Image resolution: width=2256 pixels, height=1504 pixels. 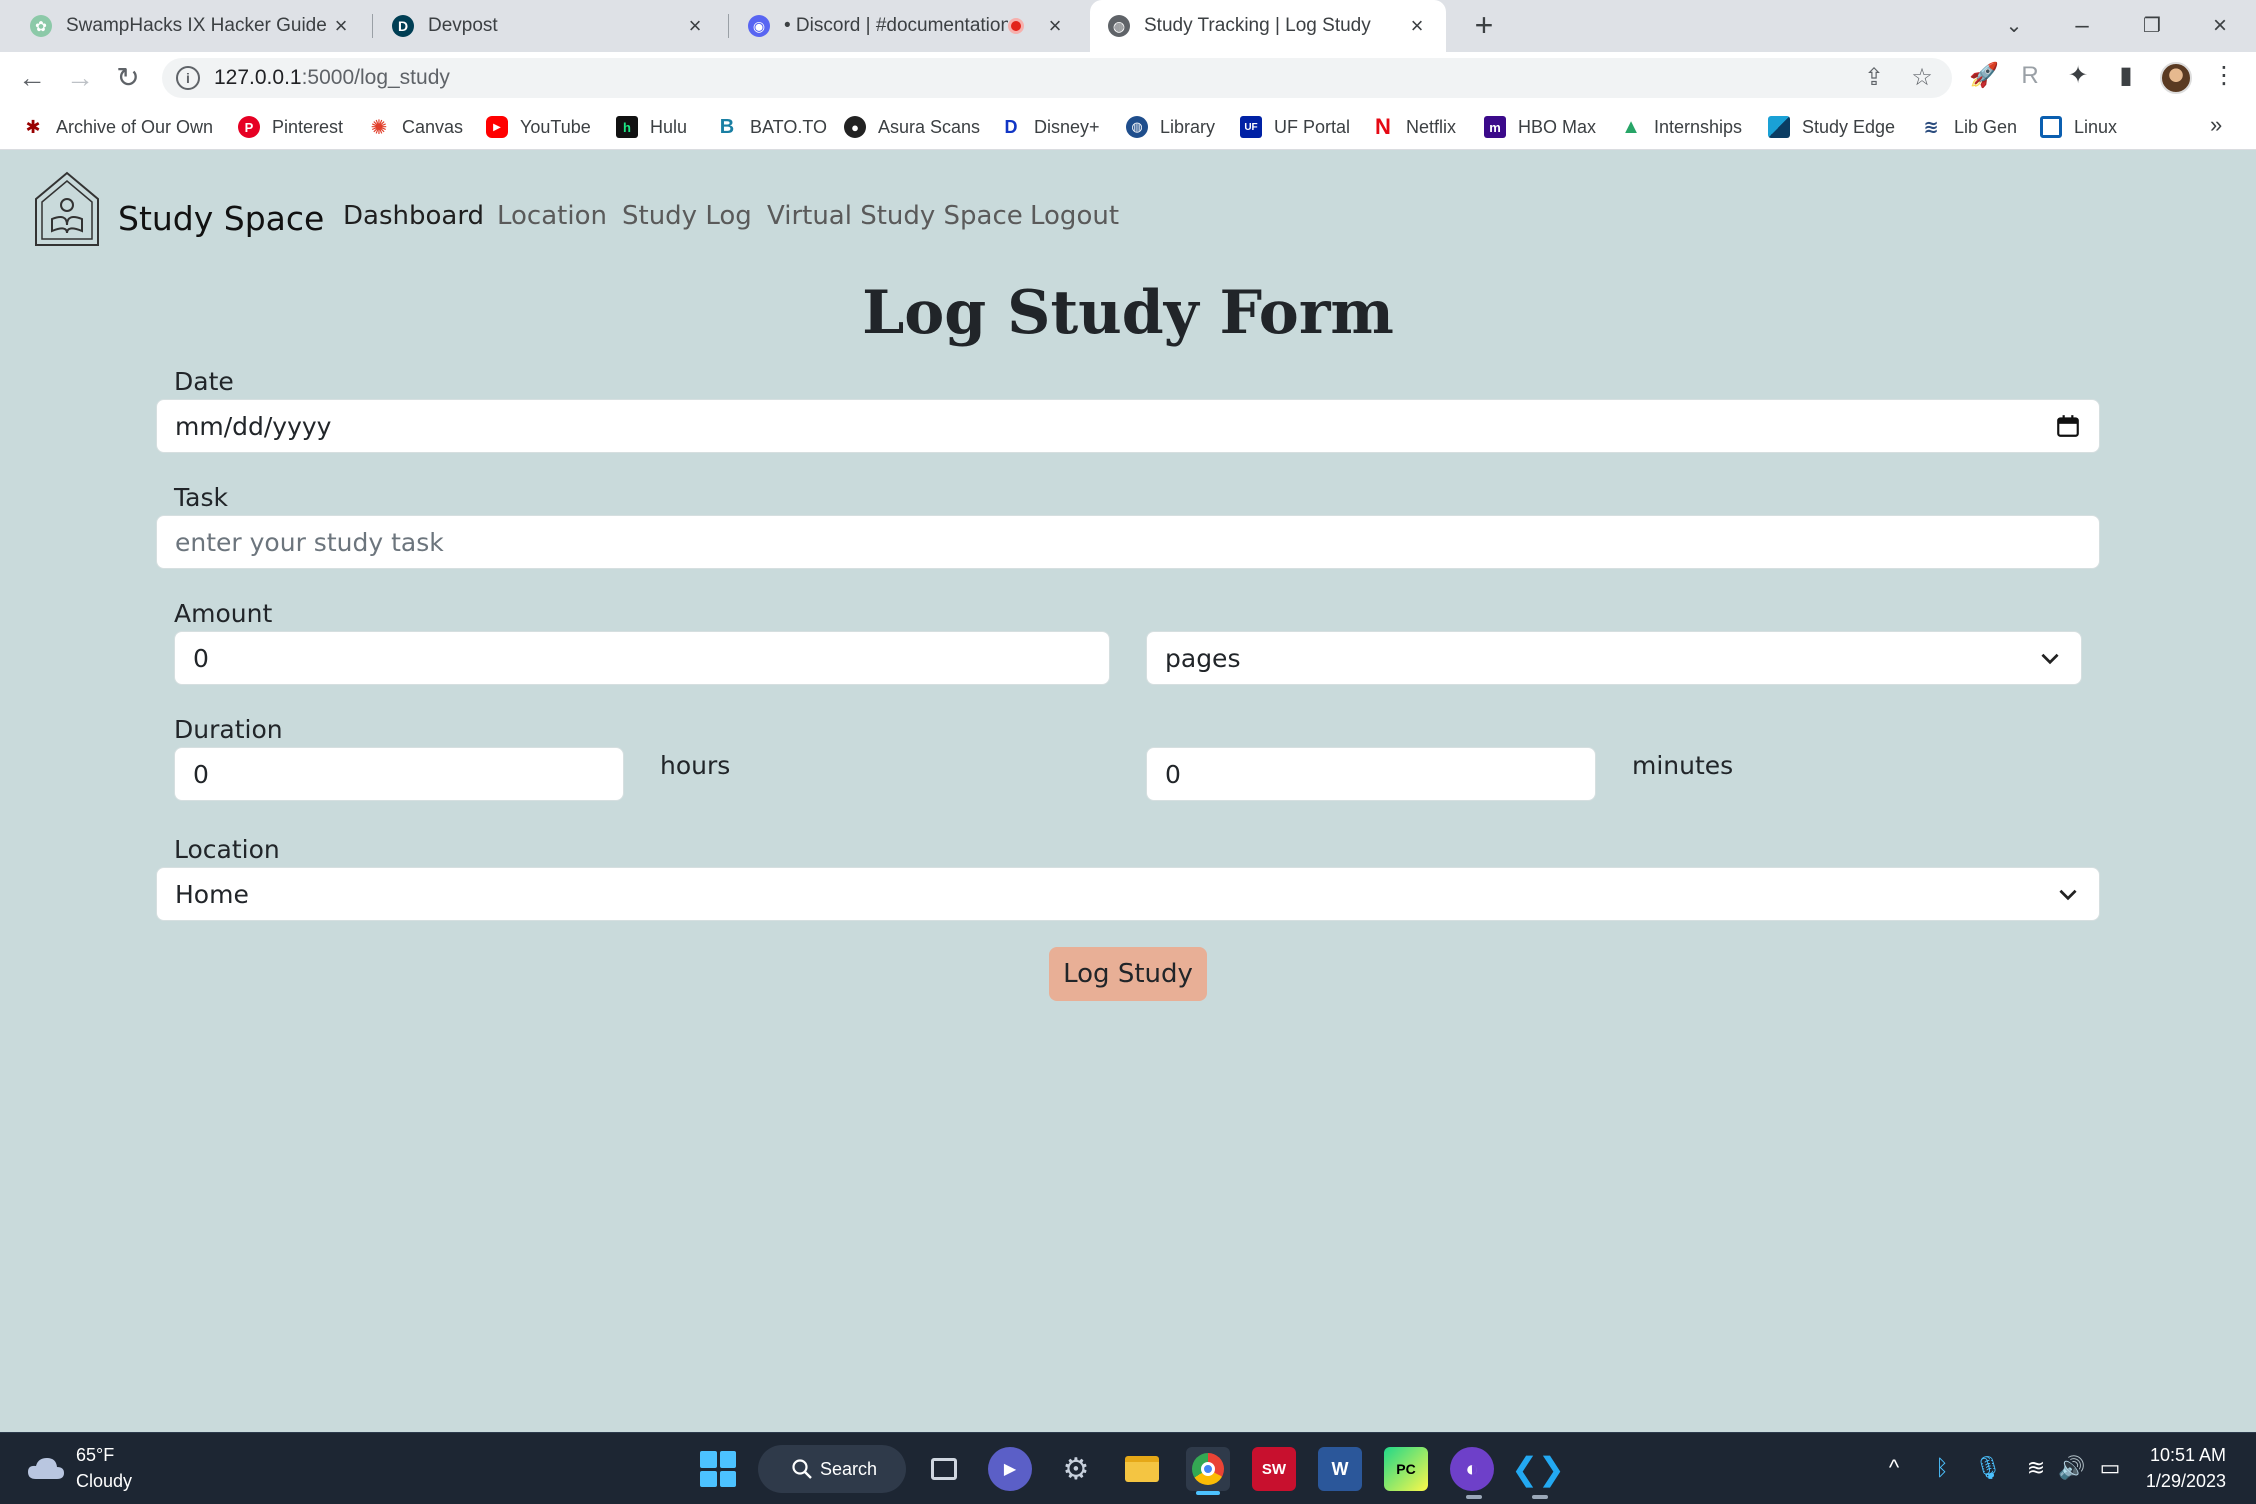 I want to click on amount-input: 0, so click(x=642, y=658).